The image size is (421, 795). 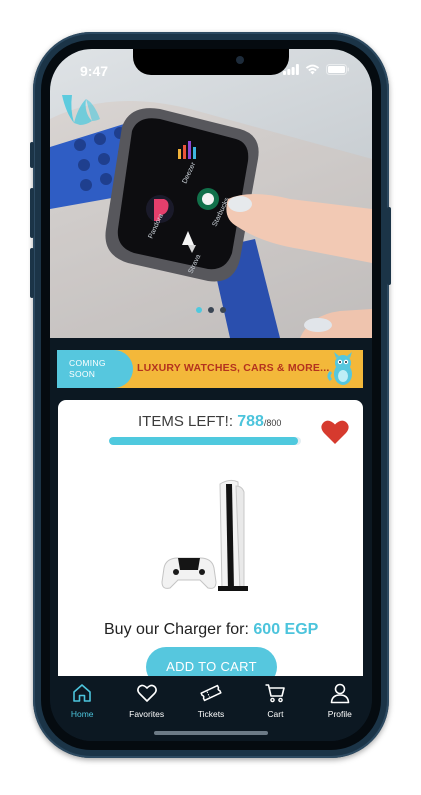 What do you see at coordinates (82, 708) in the screenshot?
I see `tab-home: Home` at bounding box center [82, 708].